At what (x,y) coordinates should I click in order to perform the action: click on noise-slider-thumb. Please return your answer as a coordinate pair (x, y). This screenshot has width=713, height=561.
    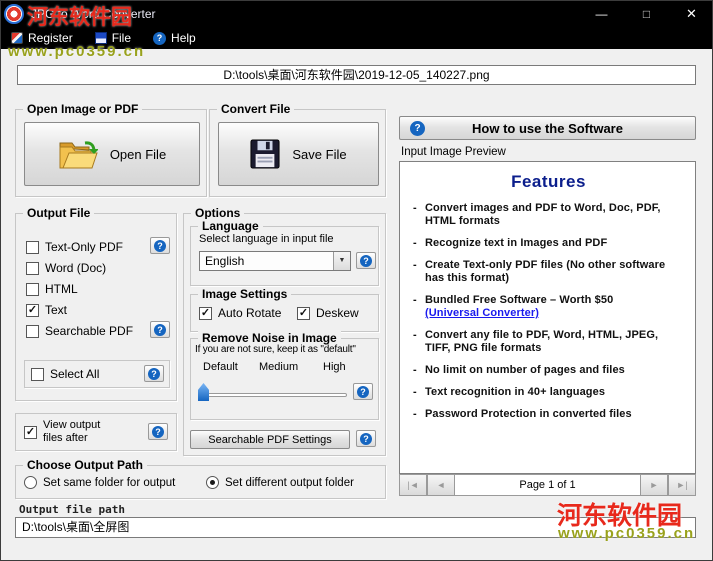
    Looking at the image, I should click on (203, 392).